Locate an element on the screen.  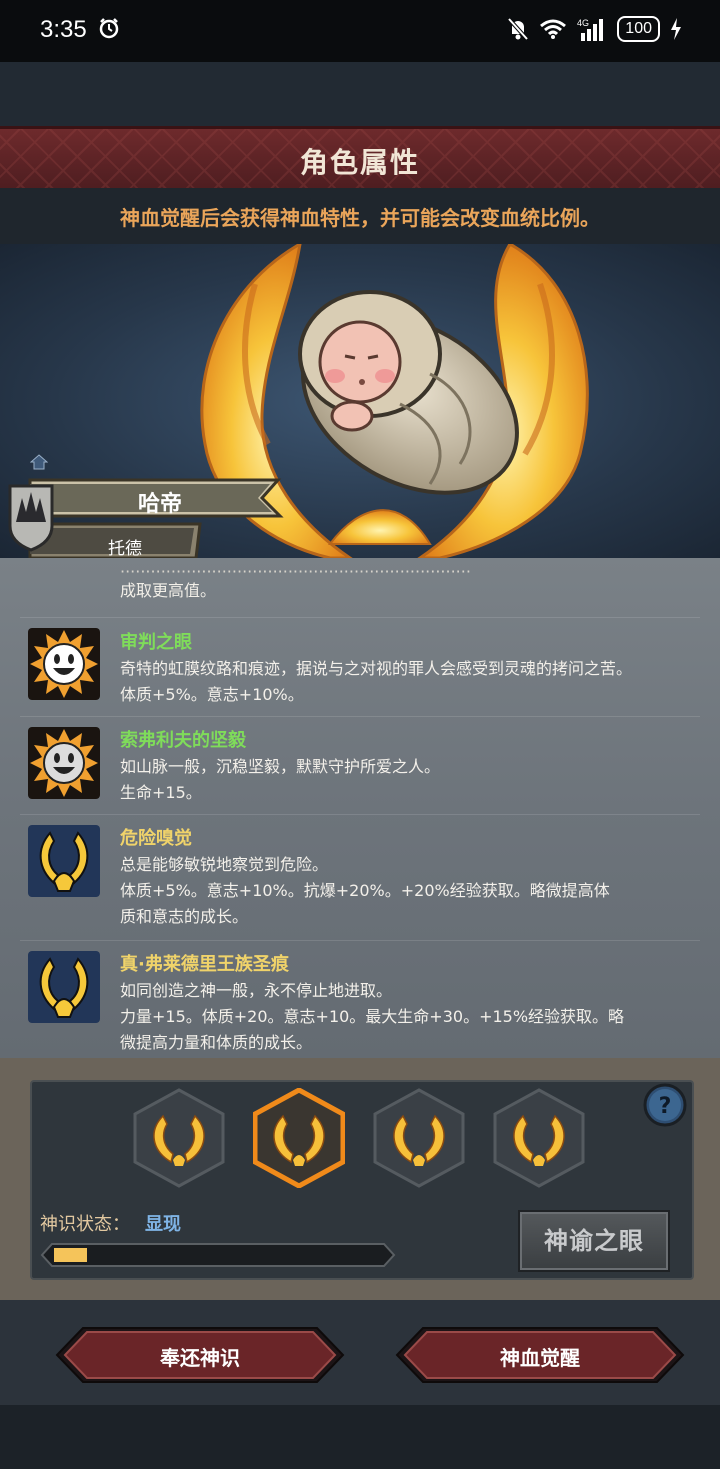
signal-icon: 4G is located at coordinates (590, 29).